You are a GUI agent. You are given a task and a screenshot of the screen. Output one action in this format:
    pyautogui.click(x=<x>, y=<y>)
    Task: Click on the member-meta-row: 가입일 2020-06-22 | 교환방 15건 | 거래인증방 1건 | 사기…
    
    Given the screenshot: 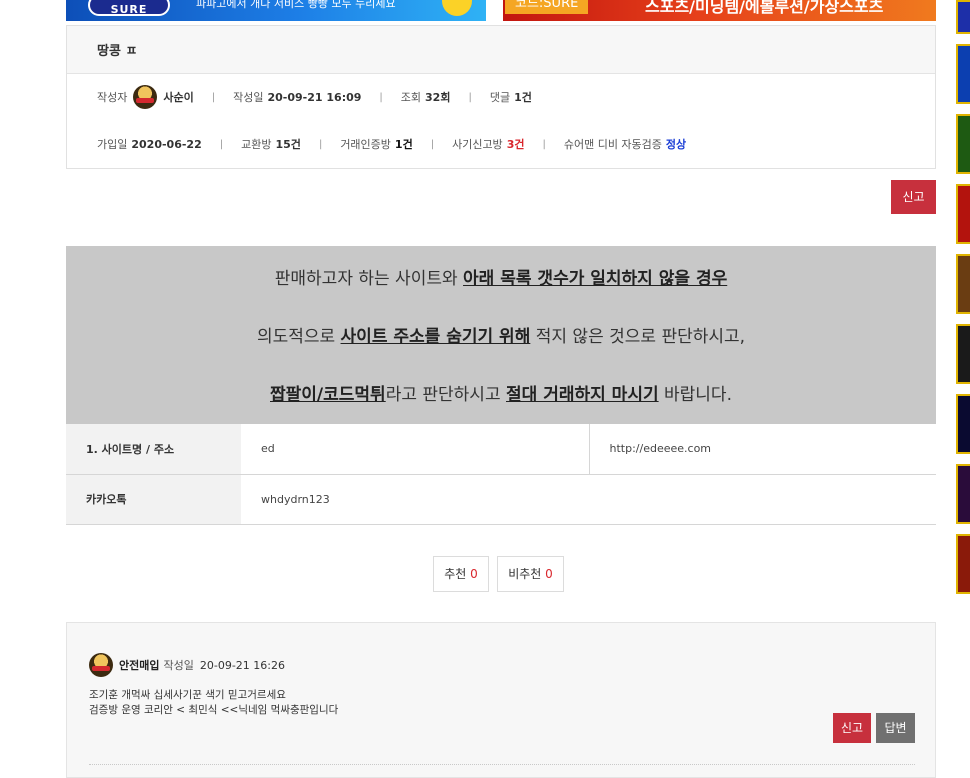 What is the action you would take?
    pyautogui.click(x=392, y=144)
    